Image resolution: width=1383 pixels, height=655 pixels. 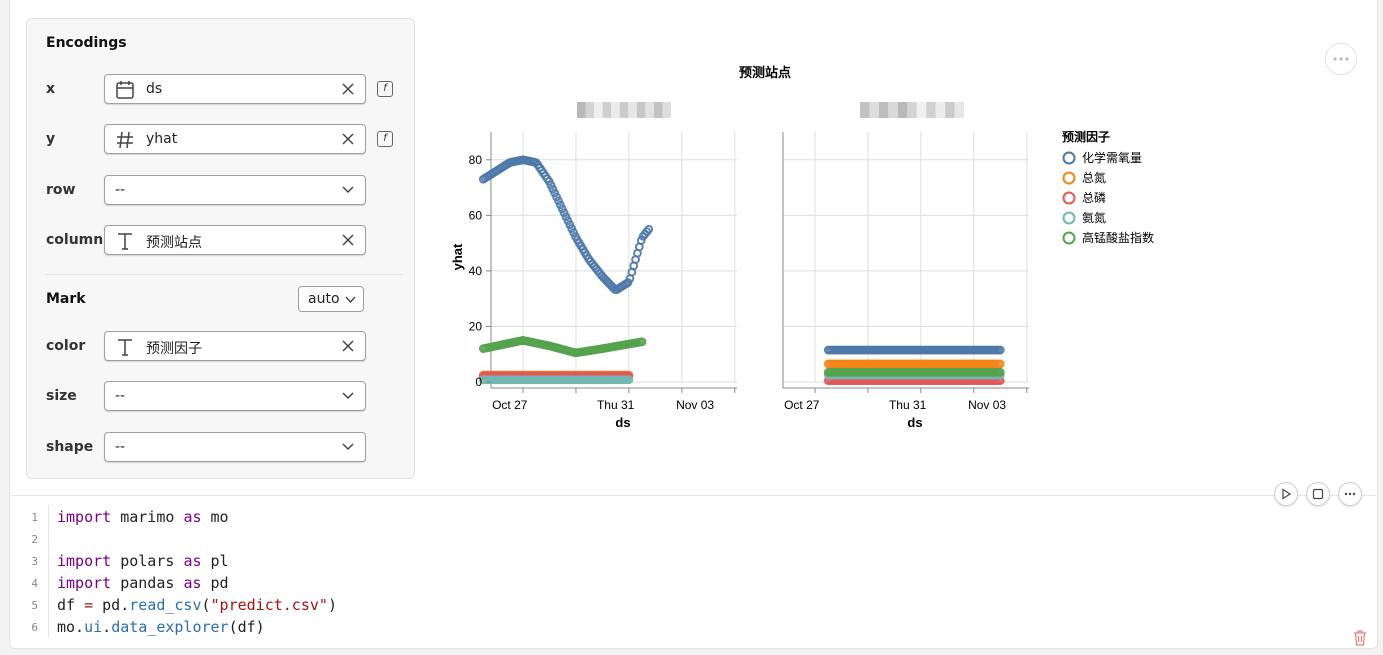 What do you see at coordinates (197, 605) in the screenshot?
I see `code-line-5: df = pd.read_csv("predict.csv")` at bounding box center [197, 605].